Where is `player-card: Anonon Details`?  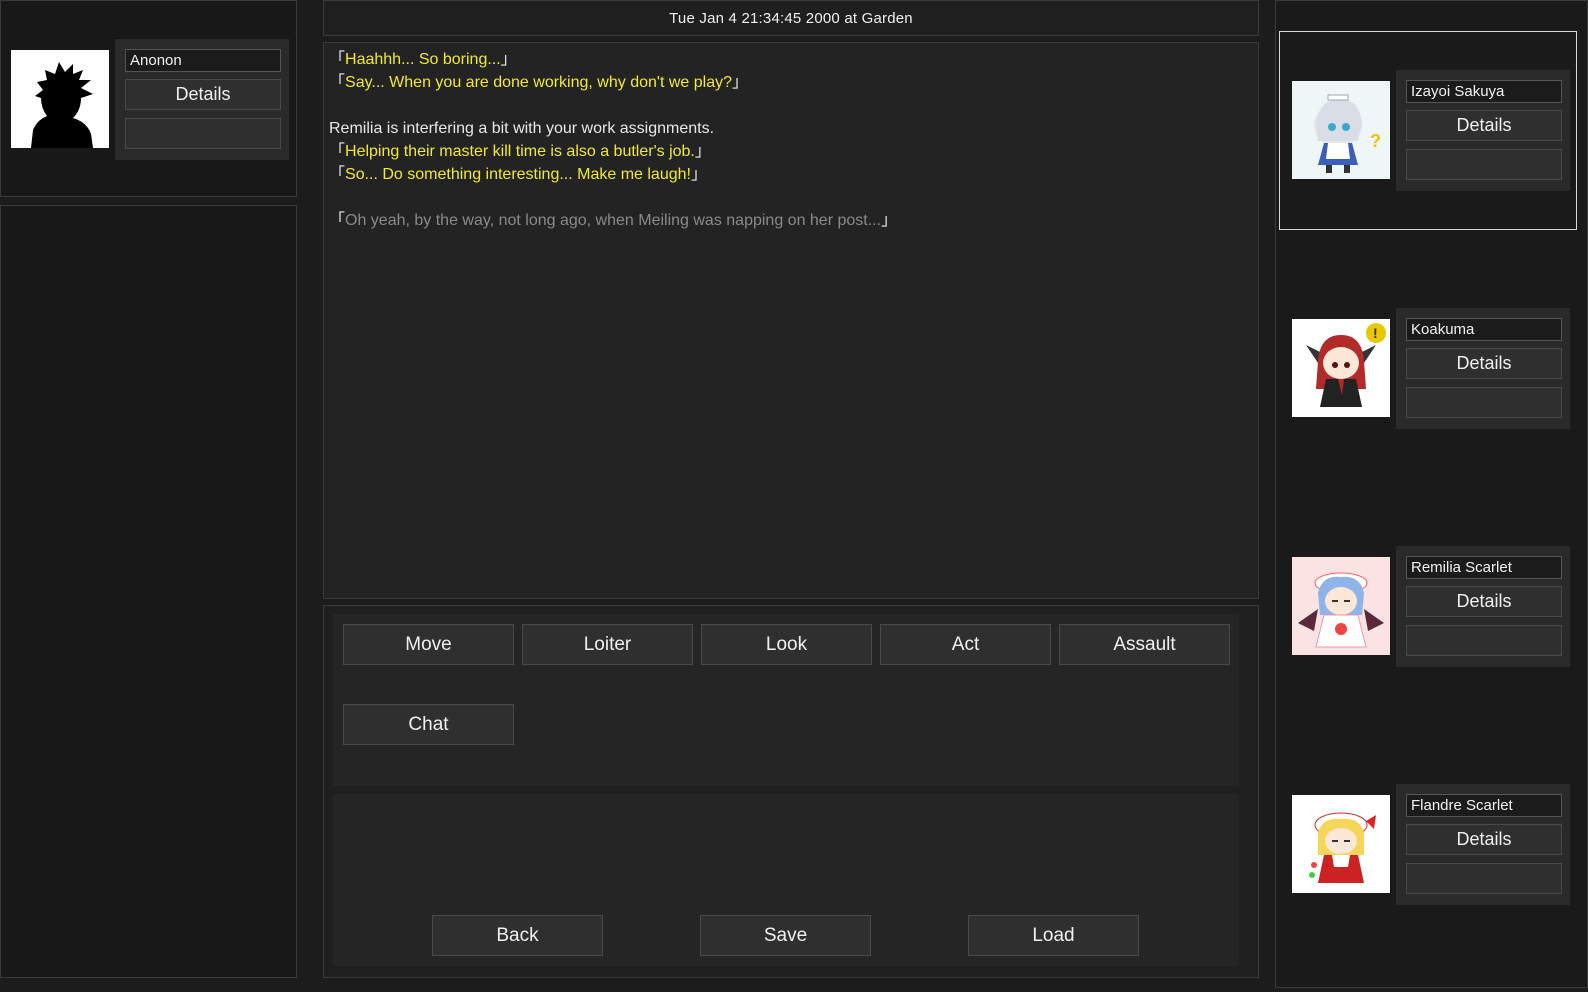 player-card: Anonon Details is located at coordinates (202, 99).